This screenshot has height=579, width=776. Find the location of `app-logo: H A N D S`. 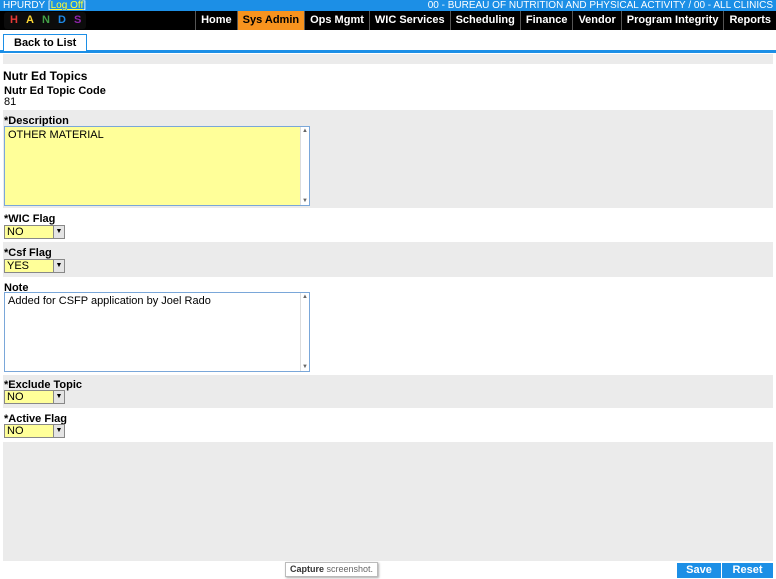

app-logo: H A N D S is located at coordinates (45, 20).